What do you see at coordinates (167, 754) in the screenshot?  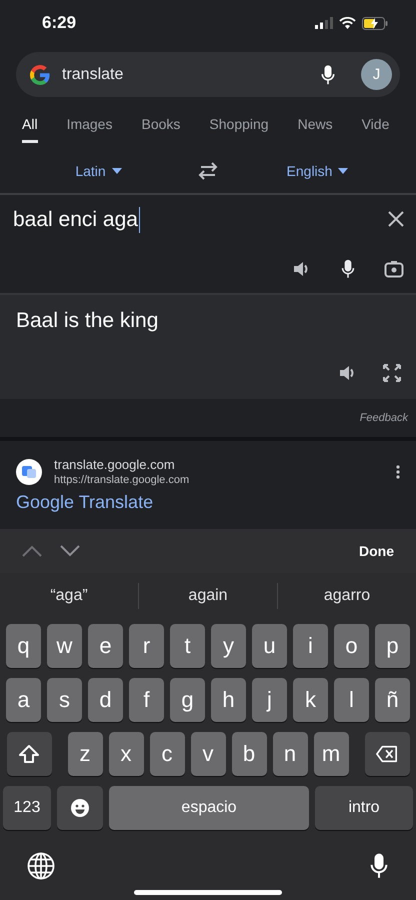 I see `keyboard-key: c` at bounding box center [167, 754].